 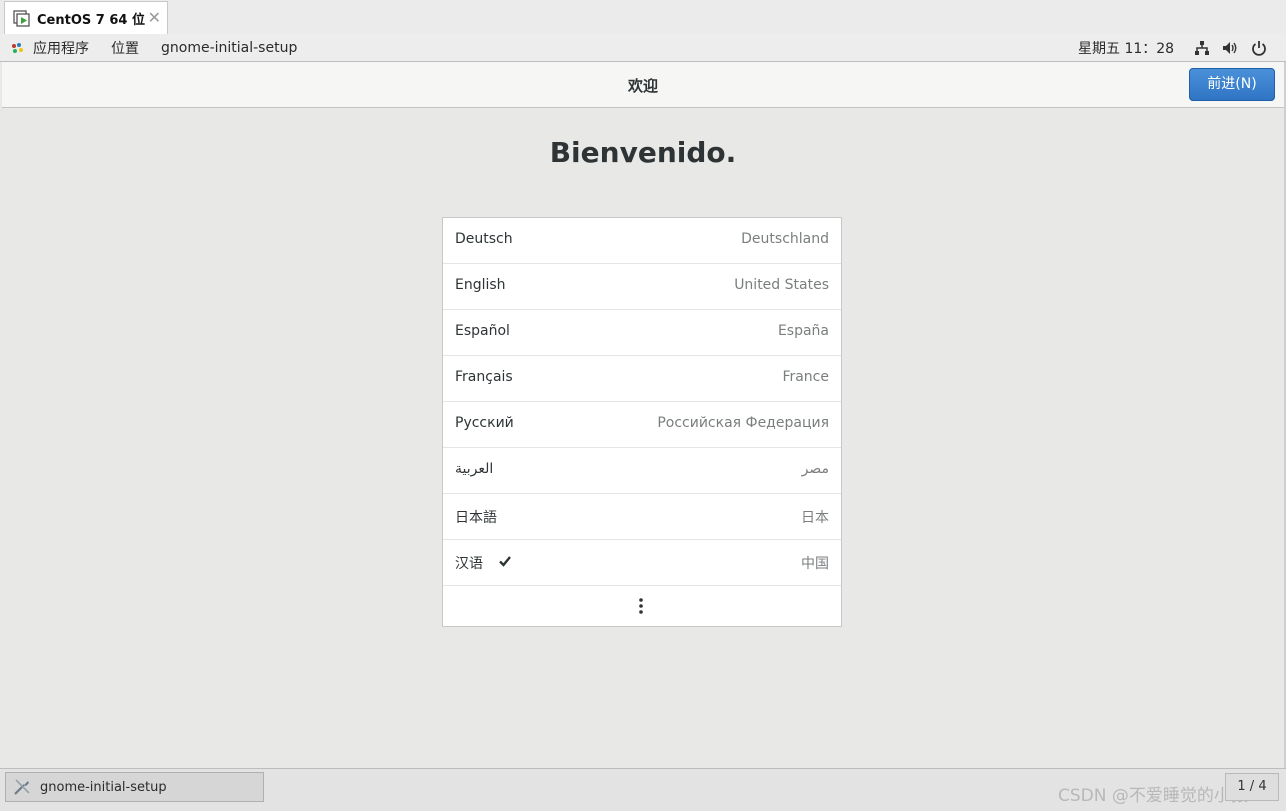 I want to click on welcome-heading: Bienvenido., so click(x=643, y=152).